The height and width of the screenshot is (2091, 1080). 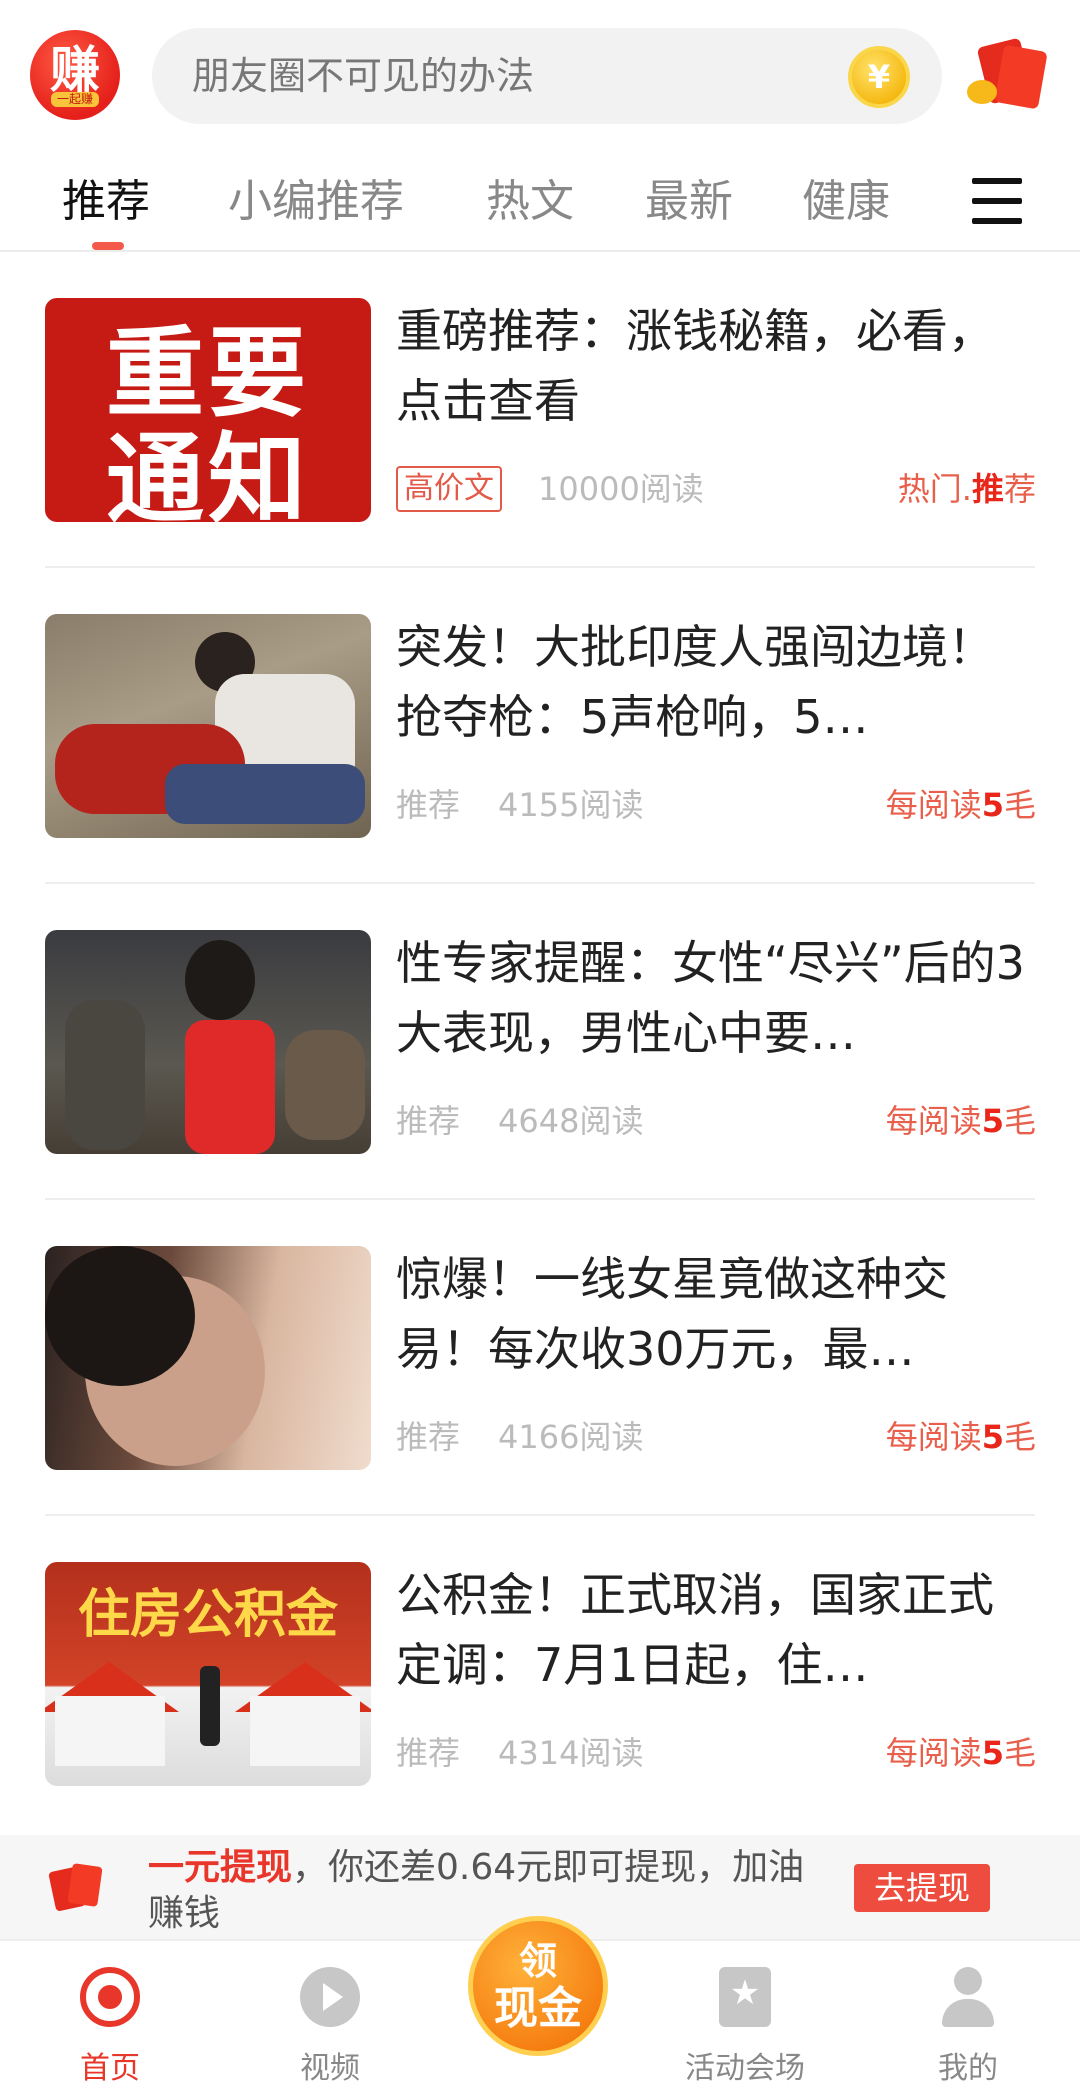 I want to click on article-title: 重磅推荐：涨钱秘籍，必看，点击查看, so click(x=716, y=366).